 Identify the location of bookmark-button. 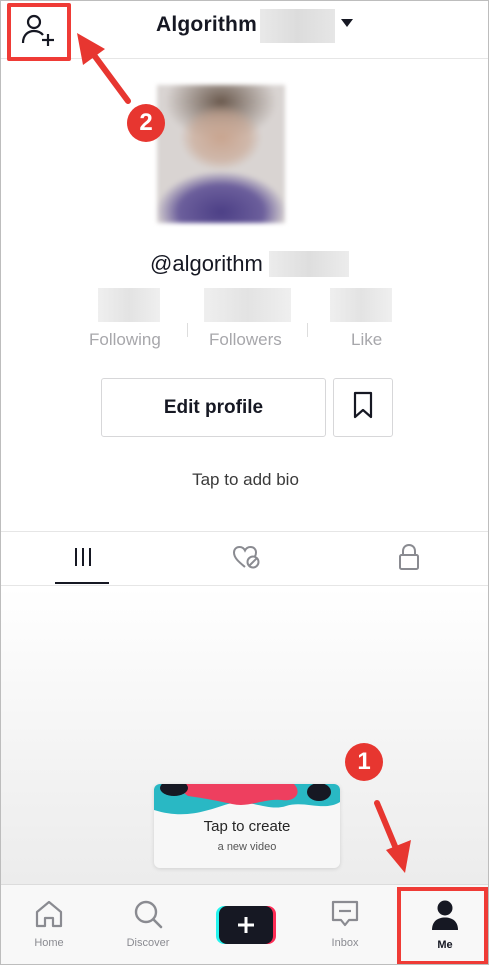
(363, 407).